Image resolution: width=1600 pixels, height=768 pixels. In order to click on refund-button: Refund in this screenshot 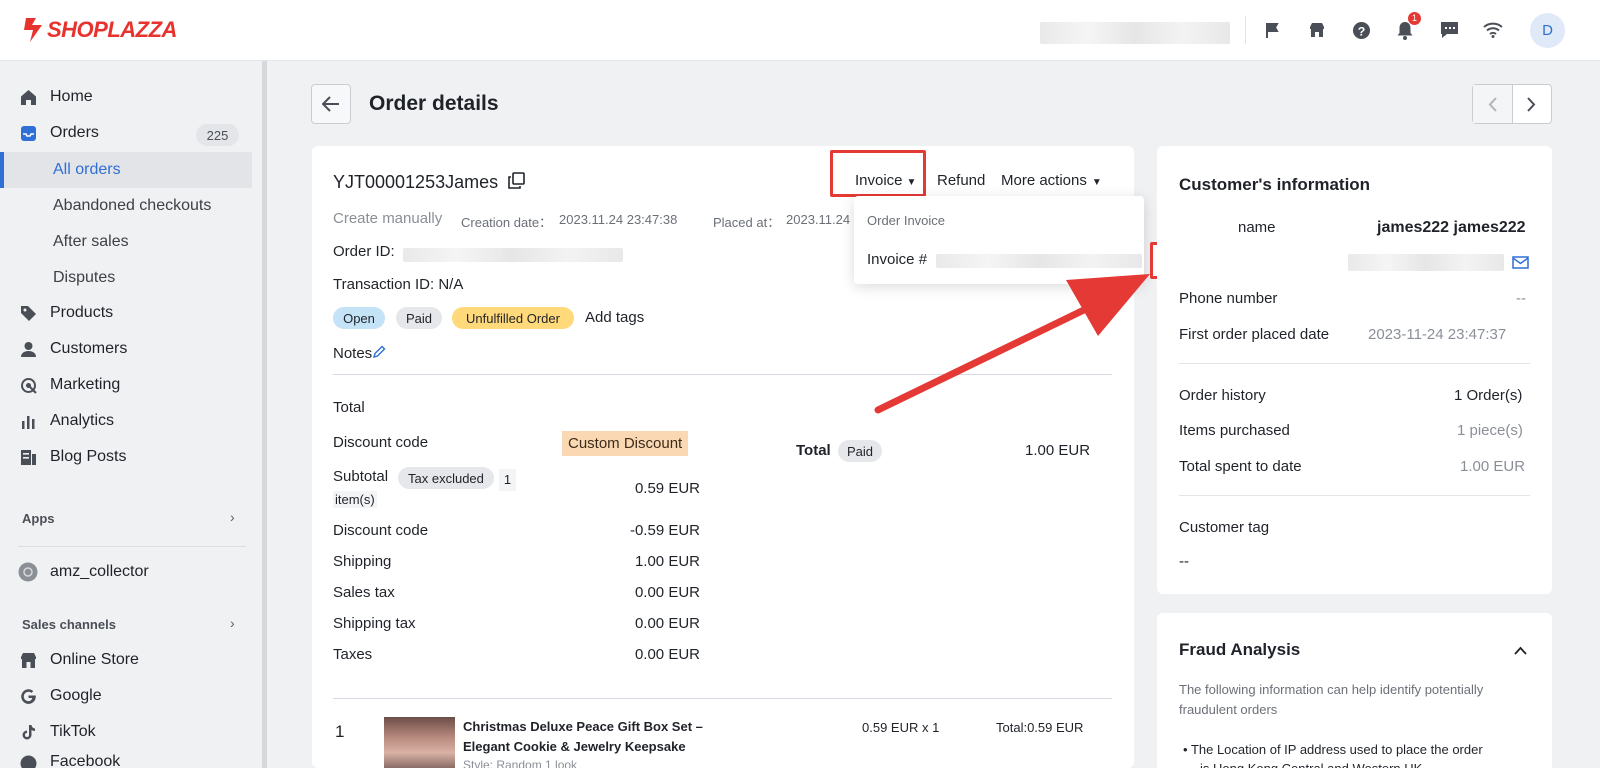, I will do `click(961, 180)`.